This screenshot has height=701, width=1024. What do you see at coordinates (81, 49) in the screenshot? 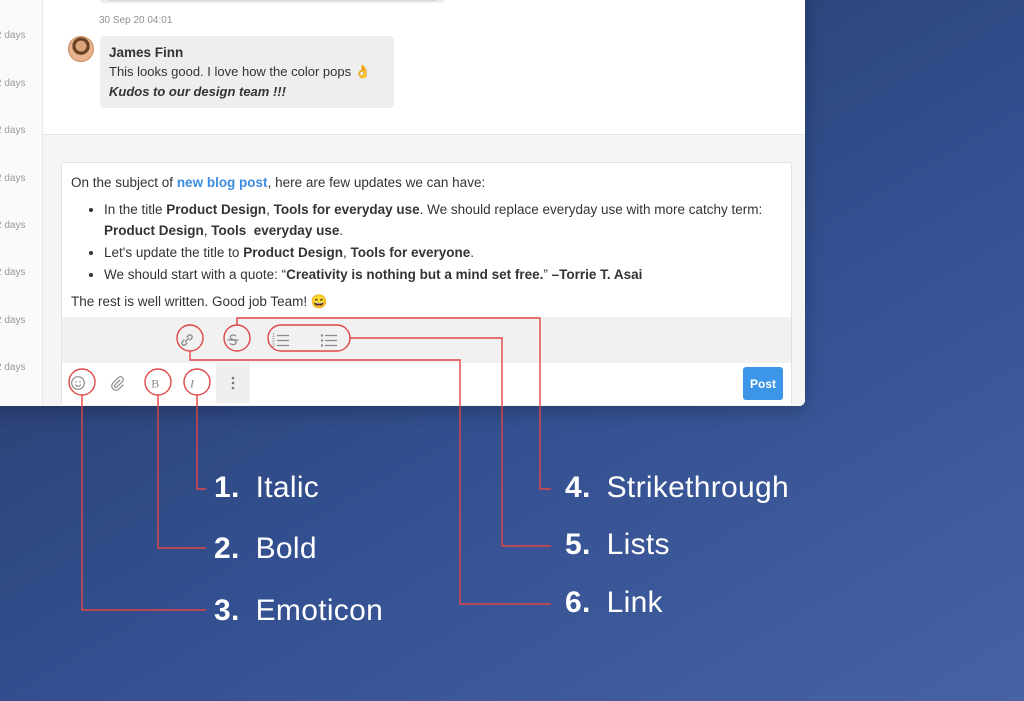
I see `avatar` at bounding box center [81, 49].